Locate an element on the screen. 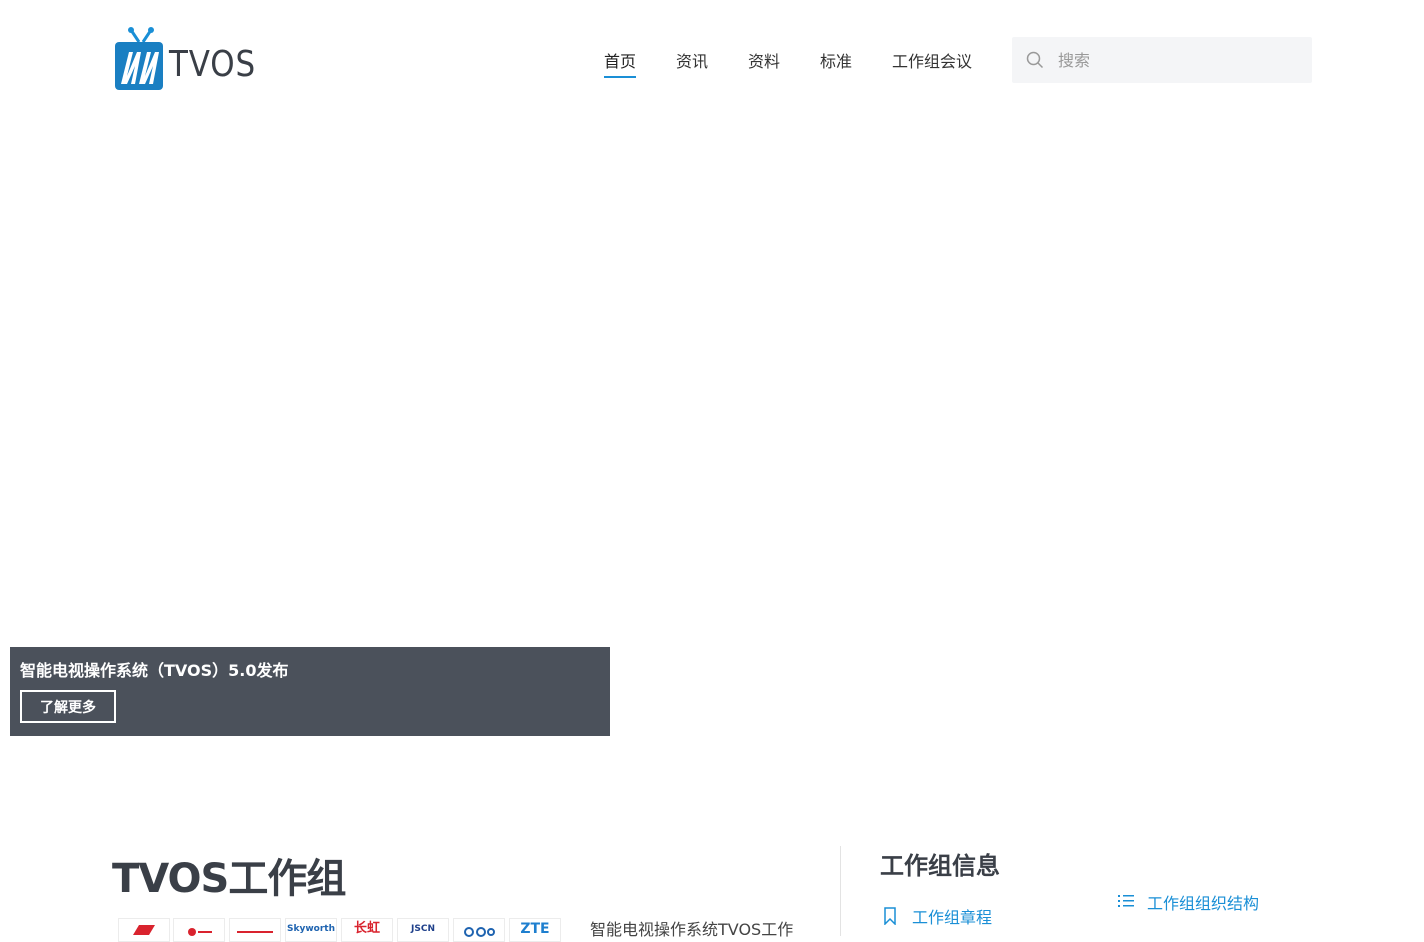 This screenshot has width=1424, height=942. charter-link: 工作组章程 is located at coordinates (982, 915).